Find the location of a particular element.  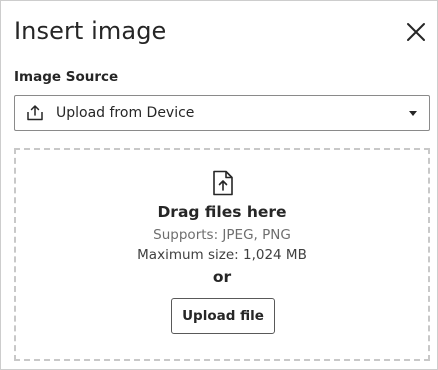

close-icon is located at coordinates (416, 32).